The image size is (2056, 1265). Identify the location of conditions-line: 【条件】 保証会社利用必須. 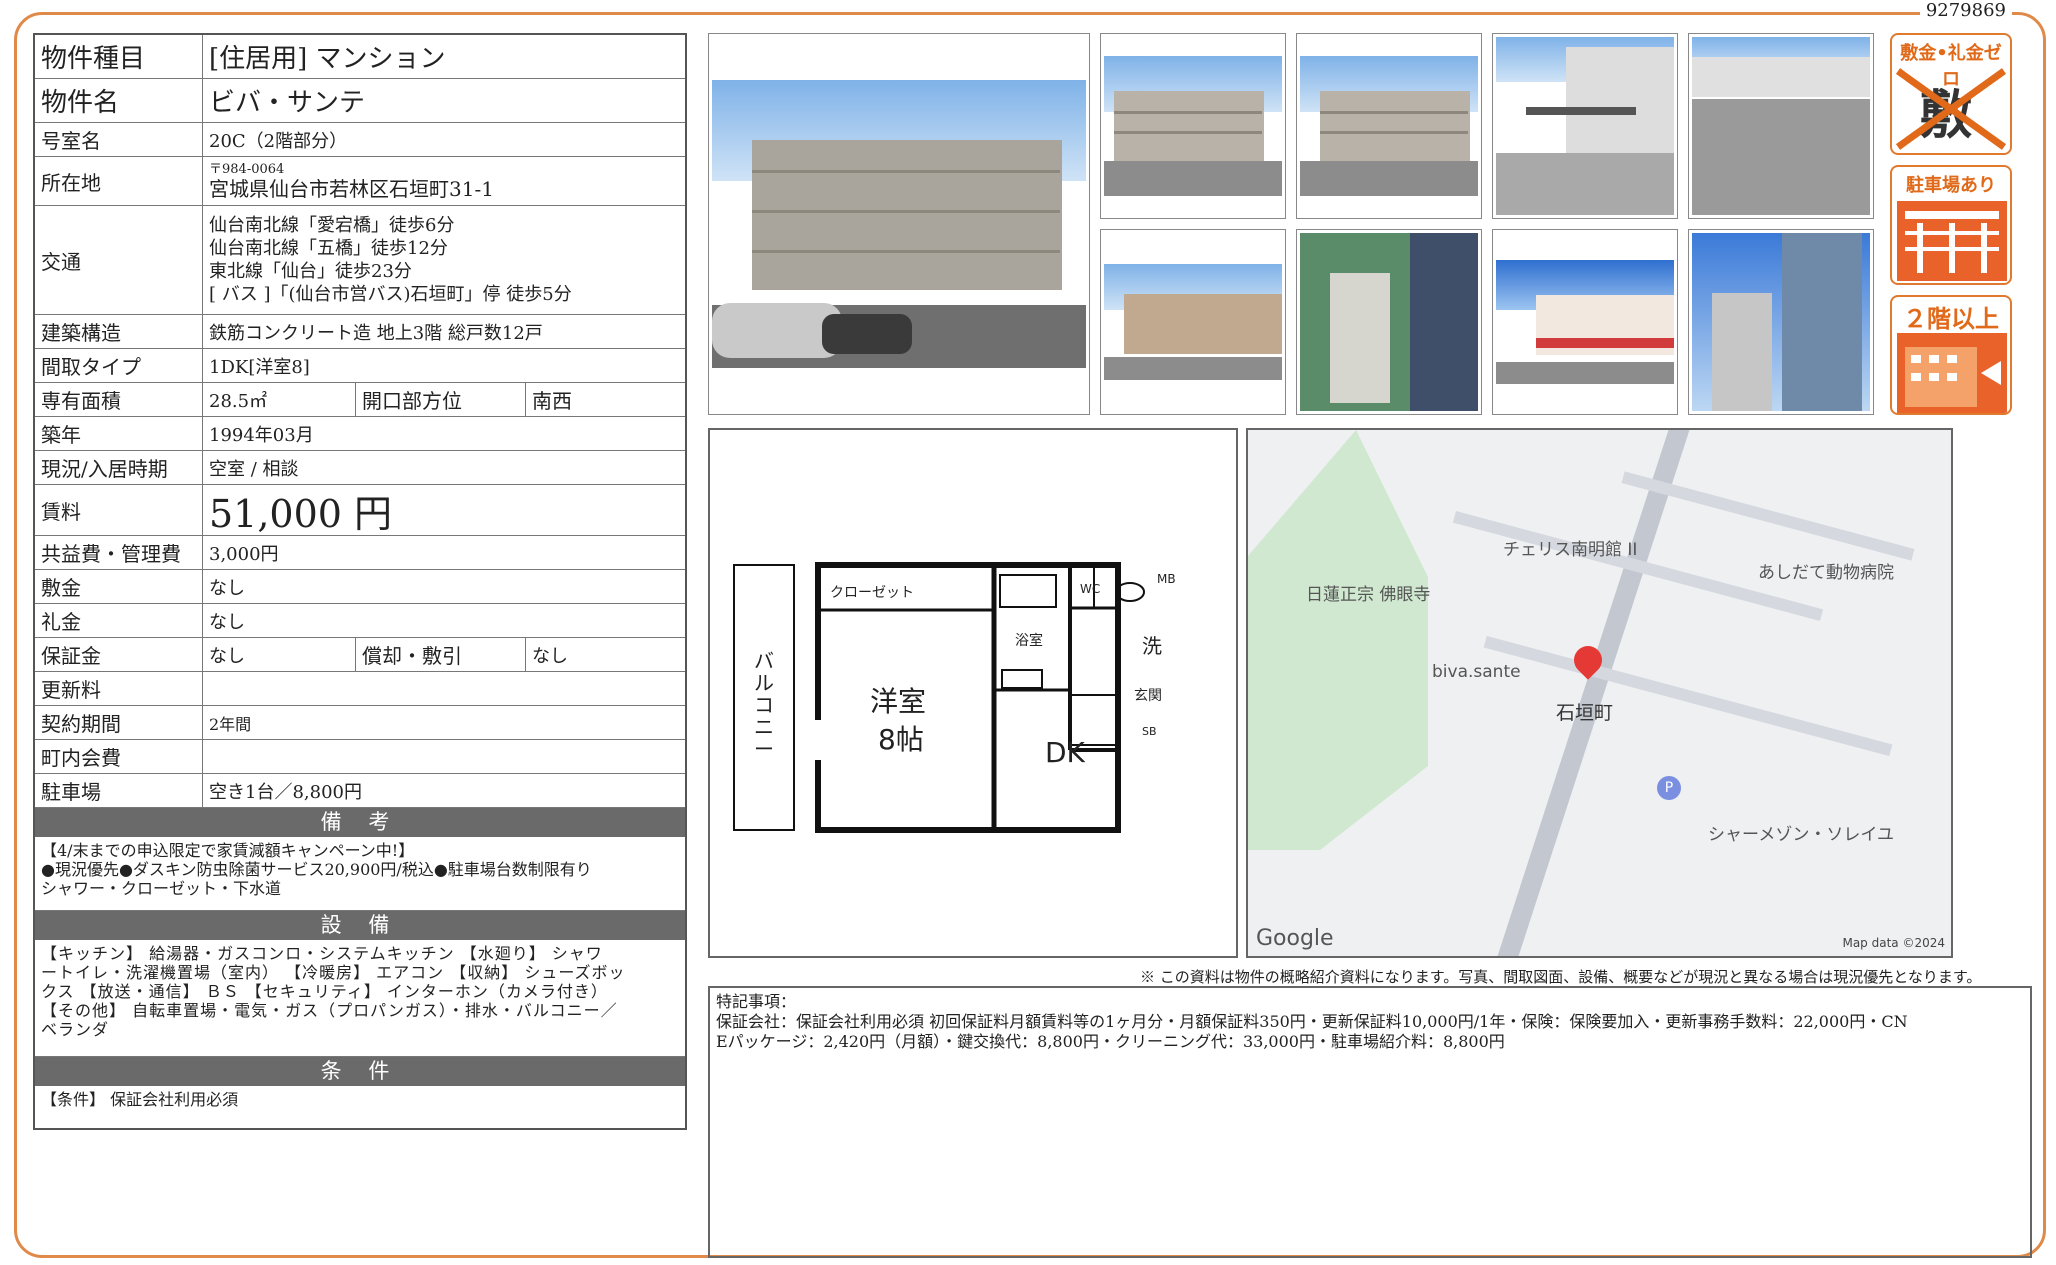
(140, 1099).